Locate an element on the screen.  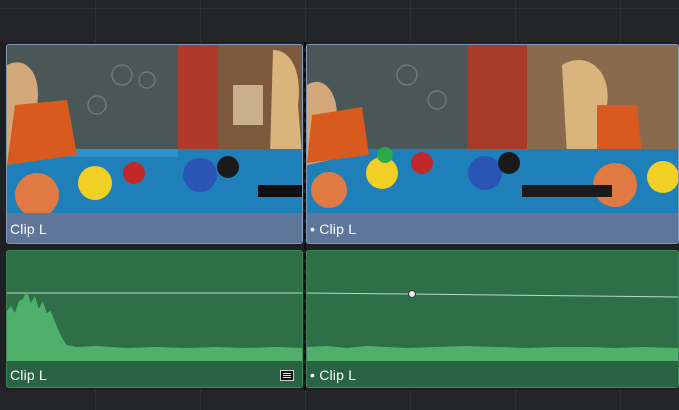
audio-label-strip: Clip L is located at coordinates (154, 374).